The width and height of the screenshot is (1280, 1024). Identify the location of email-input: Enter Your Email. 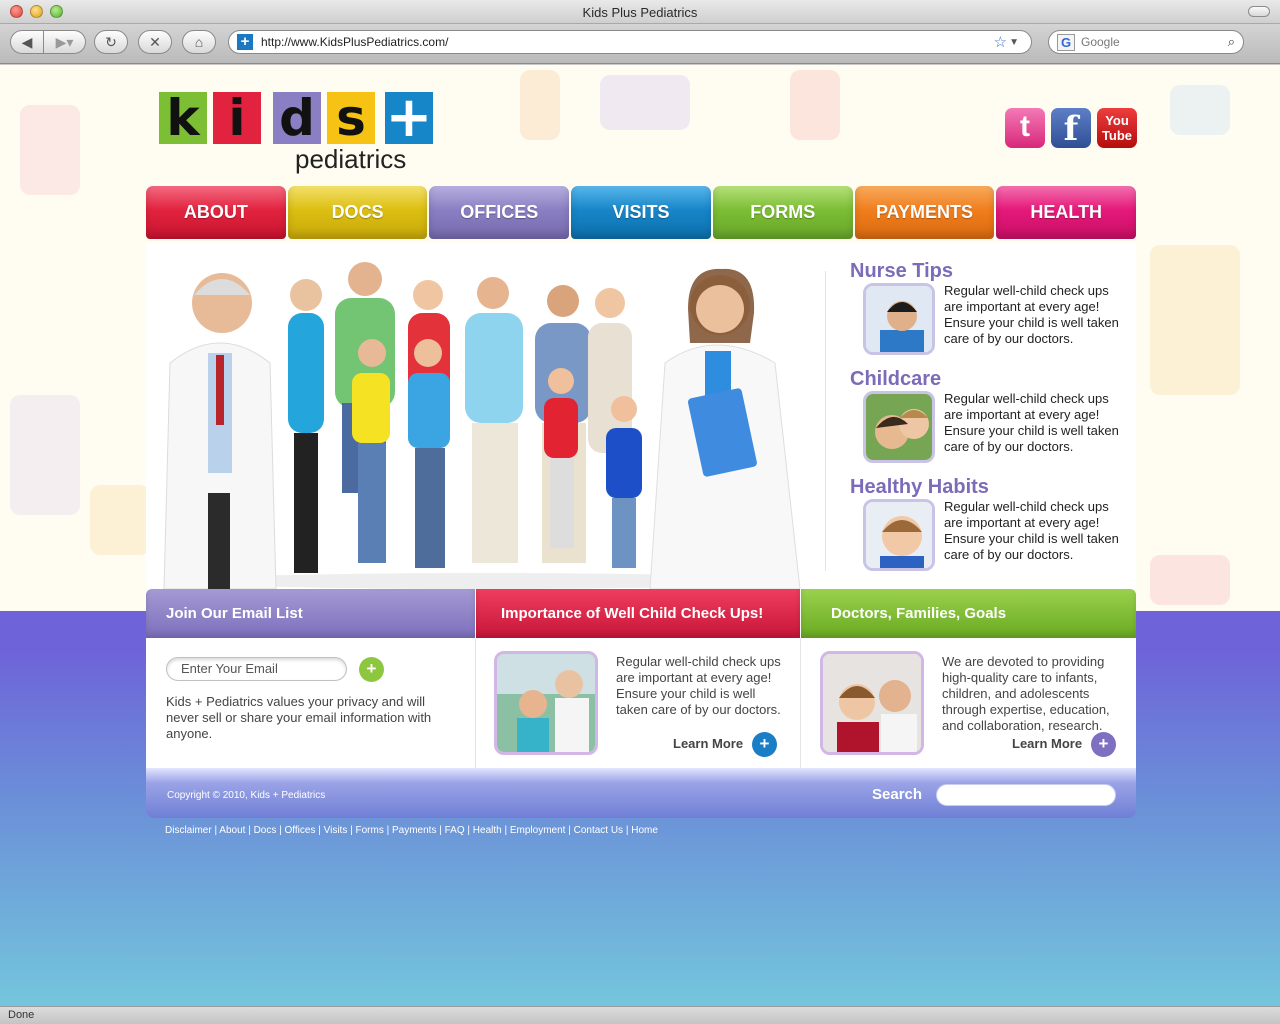
(256, 669).